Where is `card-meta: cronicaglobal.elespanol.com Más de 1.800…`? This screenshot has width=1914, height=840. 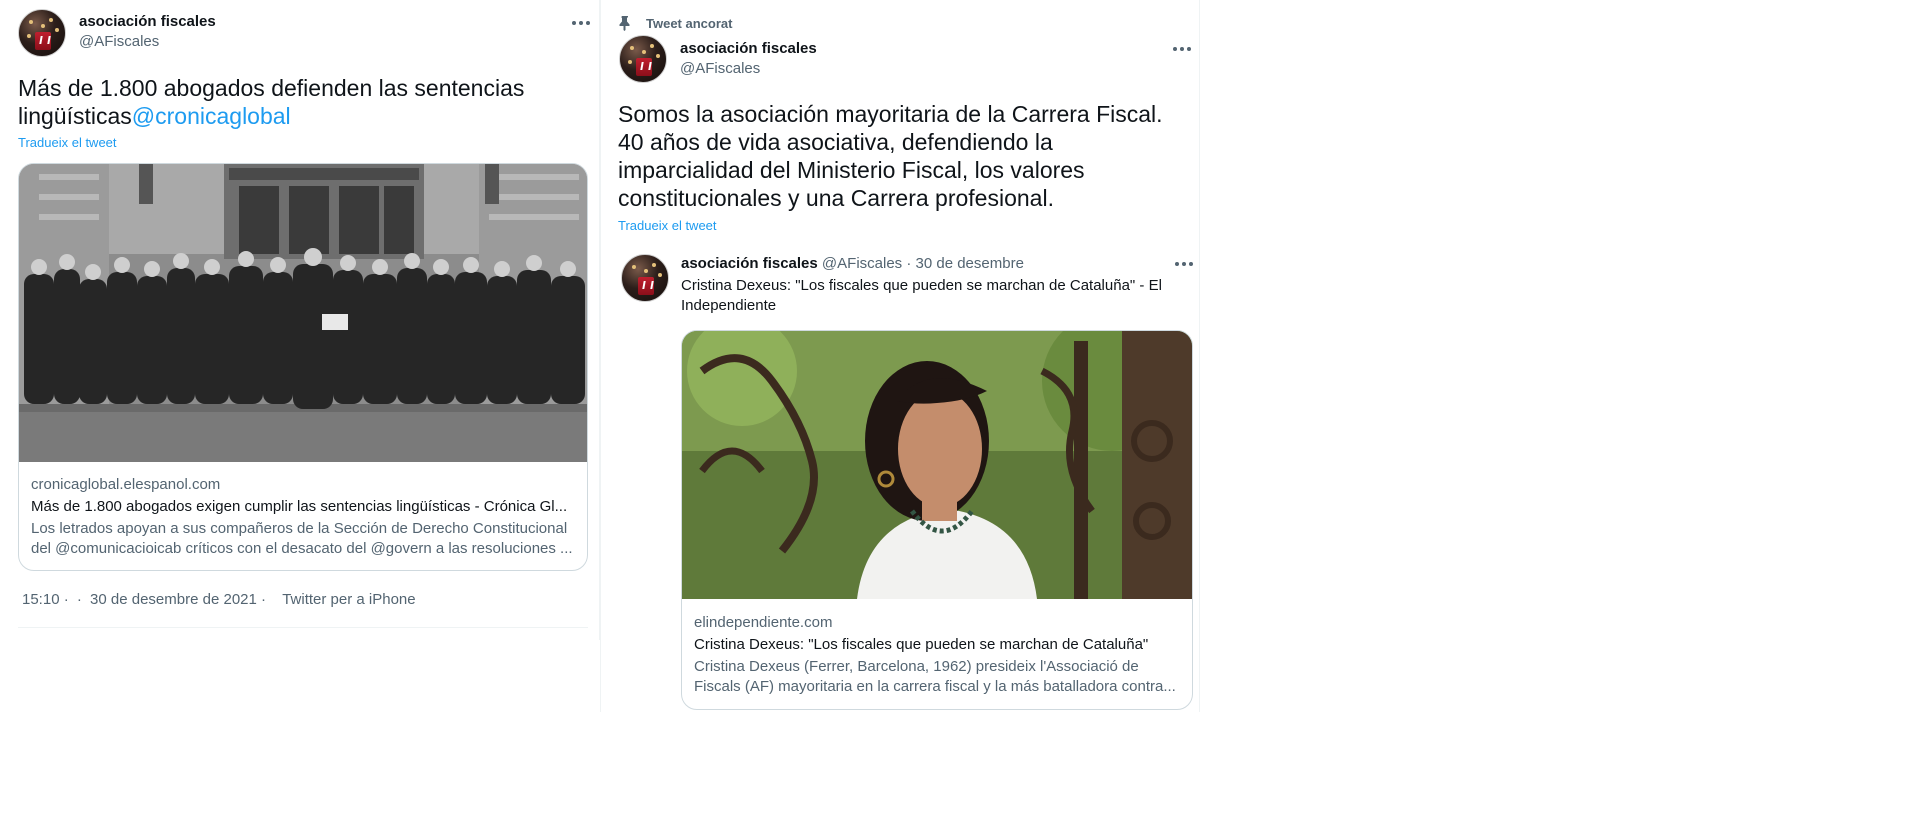 card-meta: cronicaglobal.elespanol.com Más de 1.800… is located at coordinates (303, 517).